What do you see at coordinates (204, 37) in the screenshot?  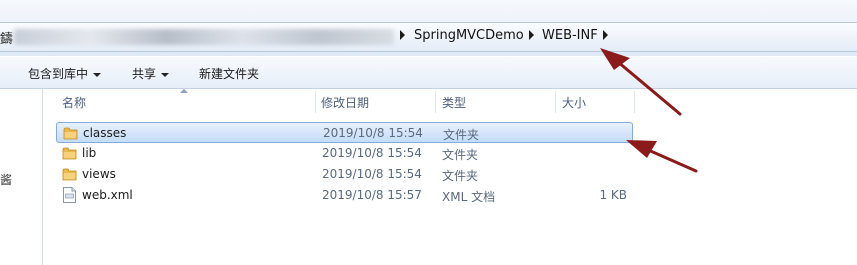 I see `blurred-path` at bounding box center [204, 37].